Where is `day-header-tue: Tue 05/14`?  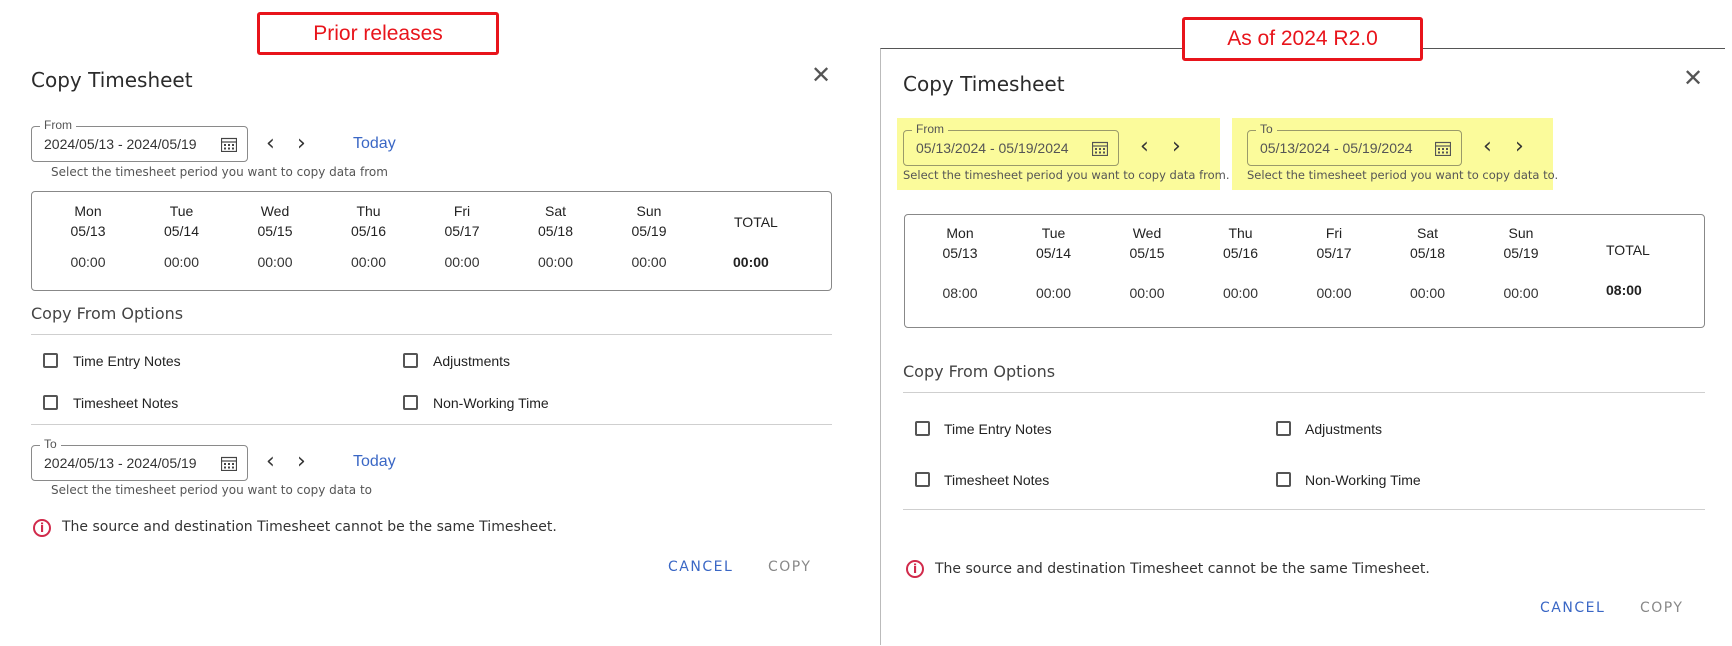 day-header-tue: Tue 05/14 is located at coordinates (182, 221).